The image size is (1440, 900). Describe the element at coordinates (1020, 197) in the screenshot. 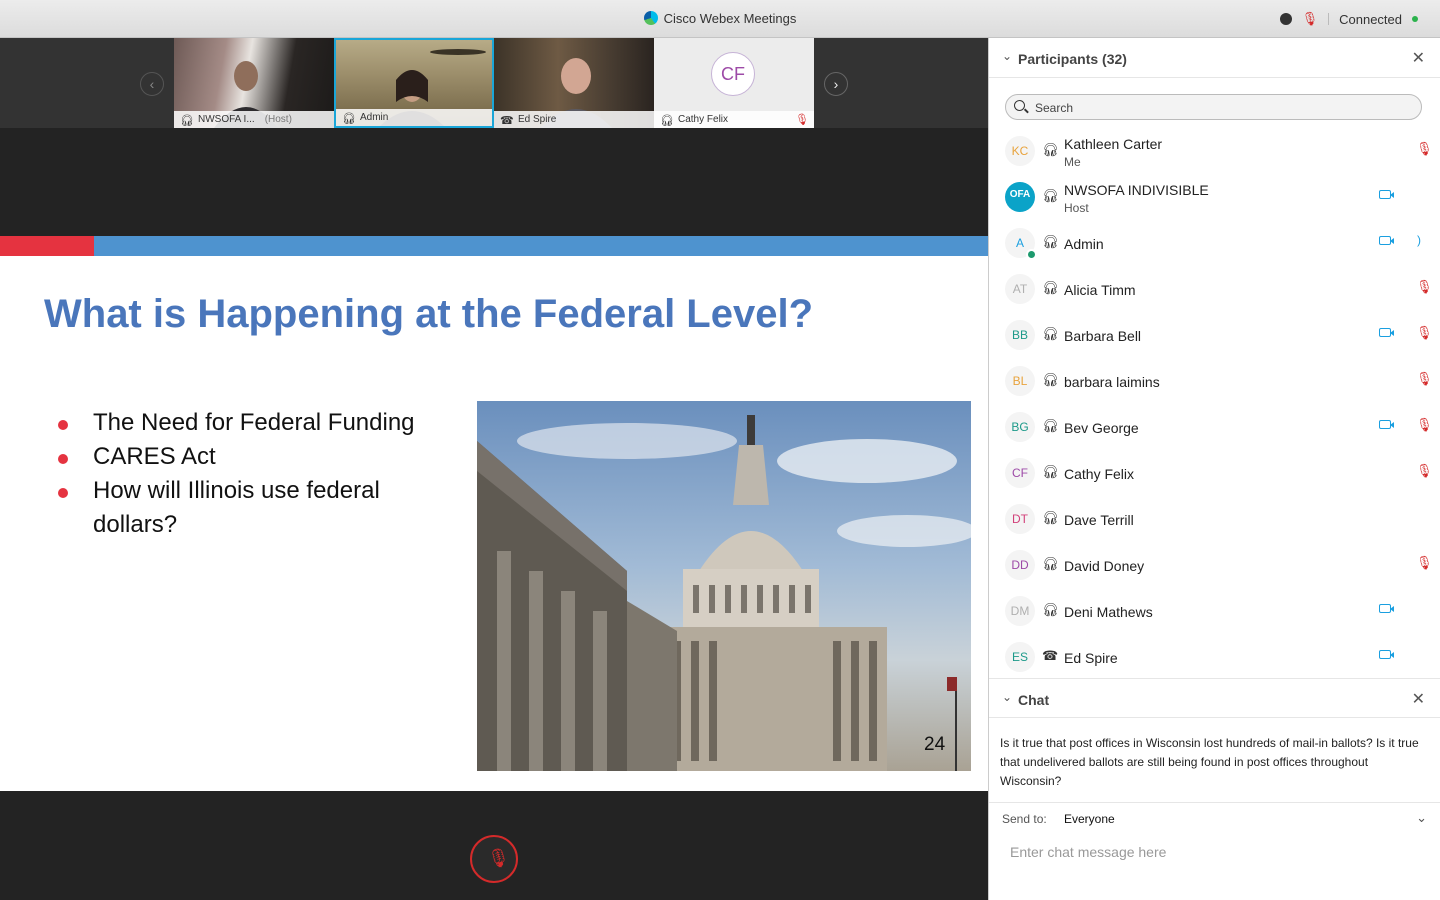

I see `avatar: OFA` at that location.